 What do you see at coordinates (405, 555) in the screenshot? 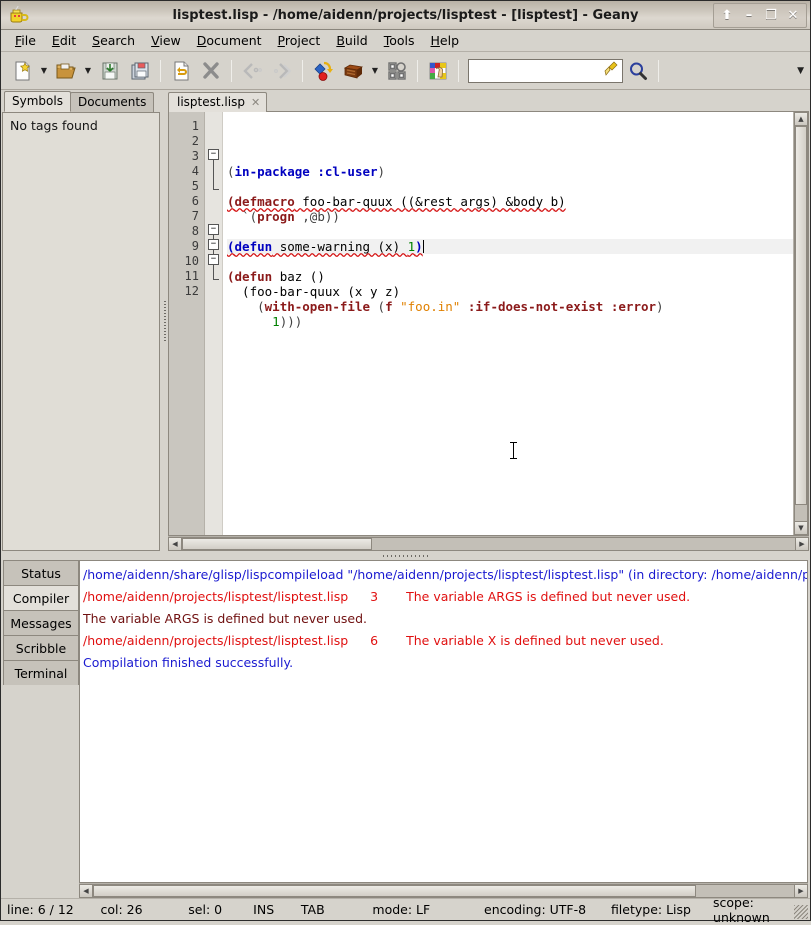
I see `horizontal-splitter` at bounding box center [405, 555].